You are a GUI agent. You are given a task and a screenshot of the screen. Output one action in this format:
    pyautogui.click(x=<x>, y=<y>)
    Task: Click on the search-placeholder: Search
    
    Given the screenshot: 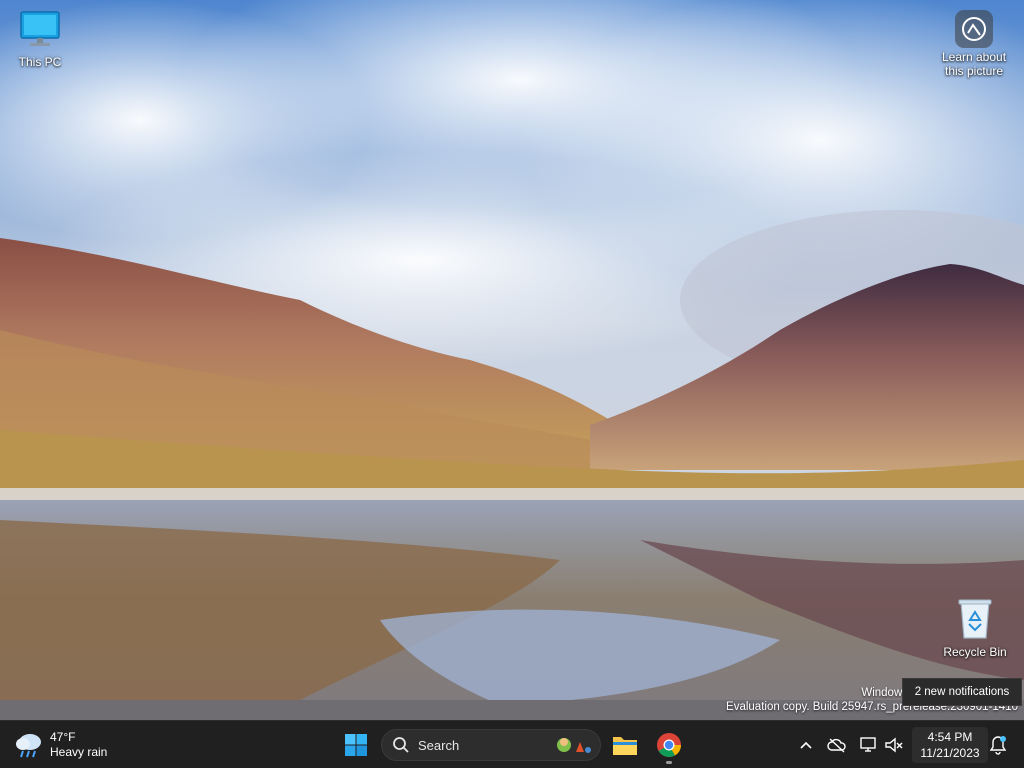 What is the action you would take?
    pyautogui.click(x=439, y=745)
    